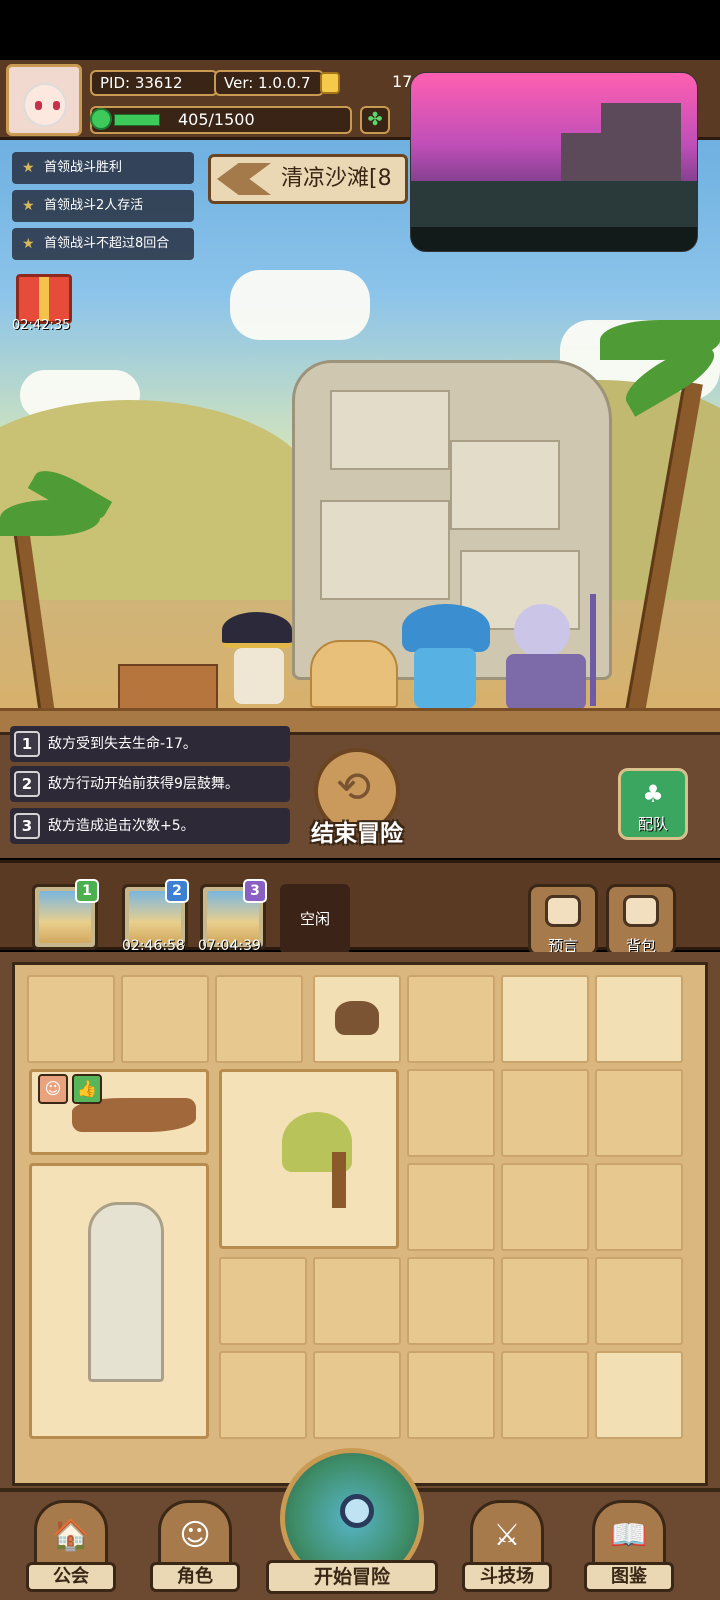 The image size is (720, 1600). Describe the element at coordinates (137, 120) in the screenshot. I see `energy-bar-fill` at that location.